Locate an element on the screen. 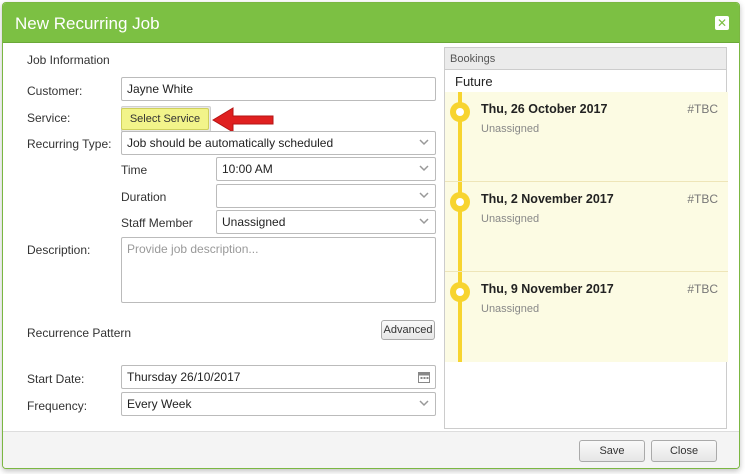  customer-input: Jayne White is located at coordinates (278, 89).